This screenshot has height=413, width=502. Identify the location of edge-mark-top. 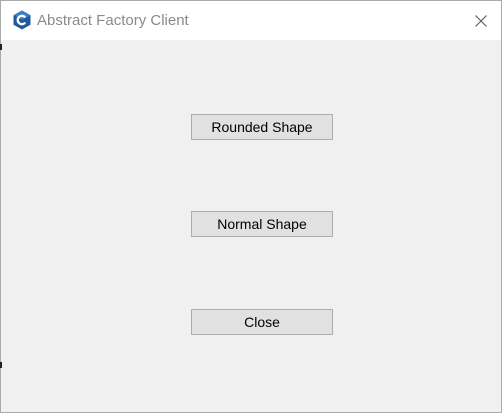
(1, 47).